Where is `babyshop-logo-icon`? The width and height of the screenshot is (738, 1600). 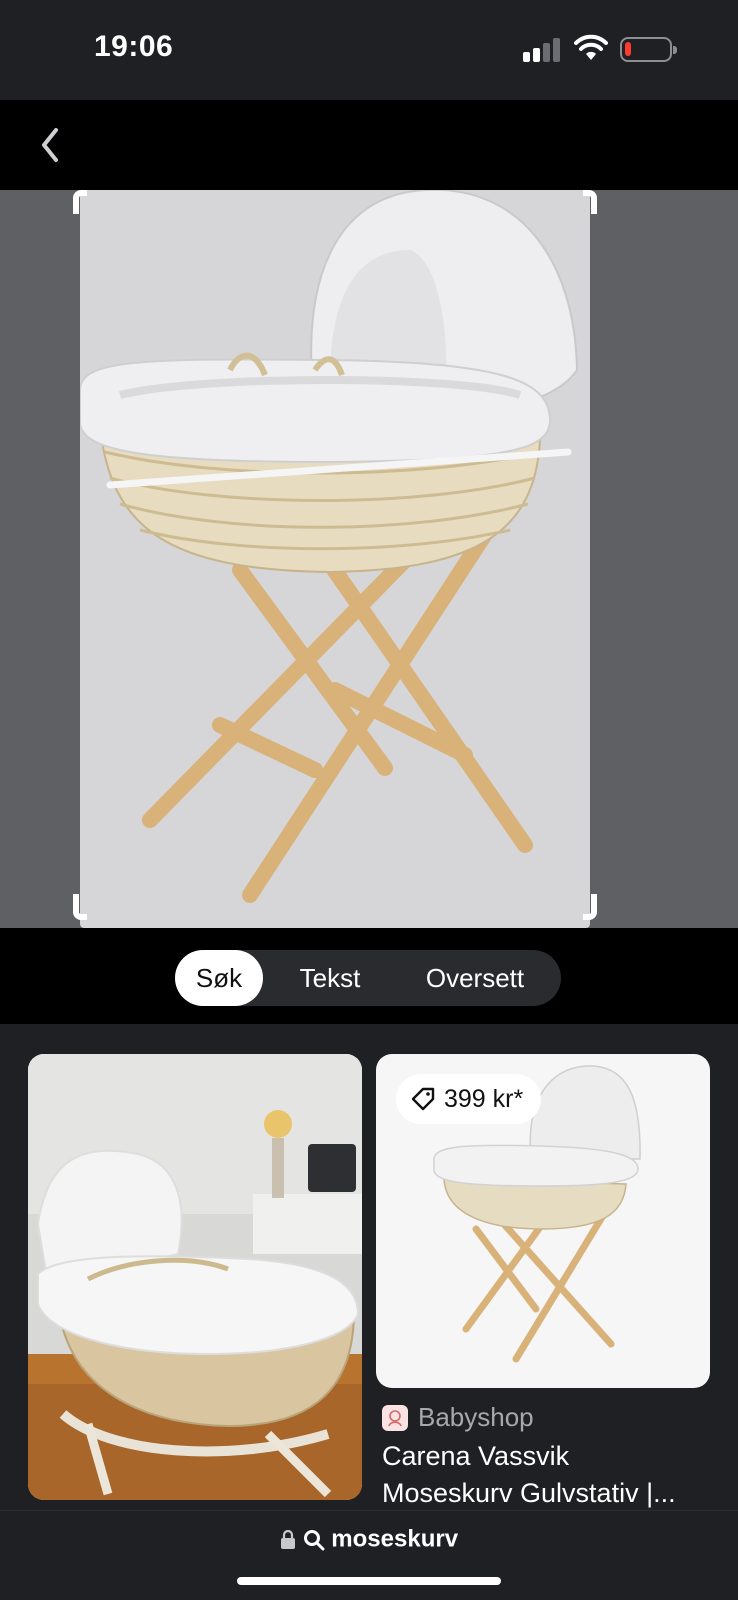
babyshop-logo-icon is located at coordinates (395, 1417).